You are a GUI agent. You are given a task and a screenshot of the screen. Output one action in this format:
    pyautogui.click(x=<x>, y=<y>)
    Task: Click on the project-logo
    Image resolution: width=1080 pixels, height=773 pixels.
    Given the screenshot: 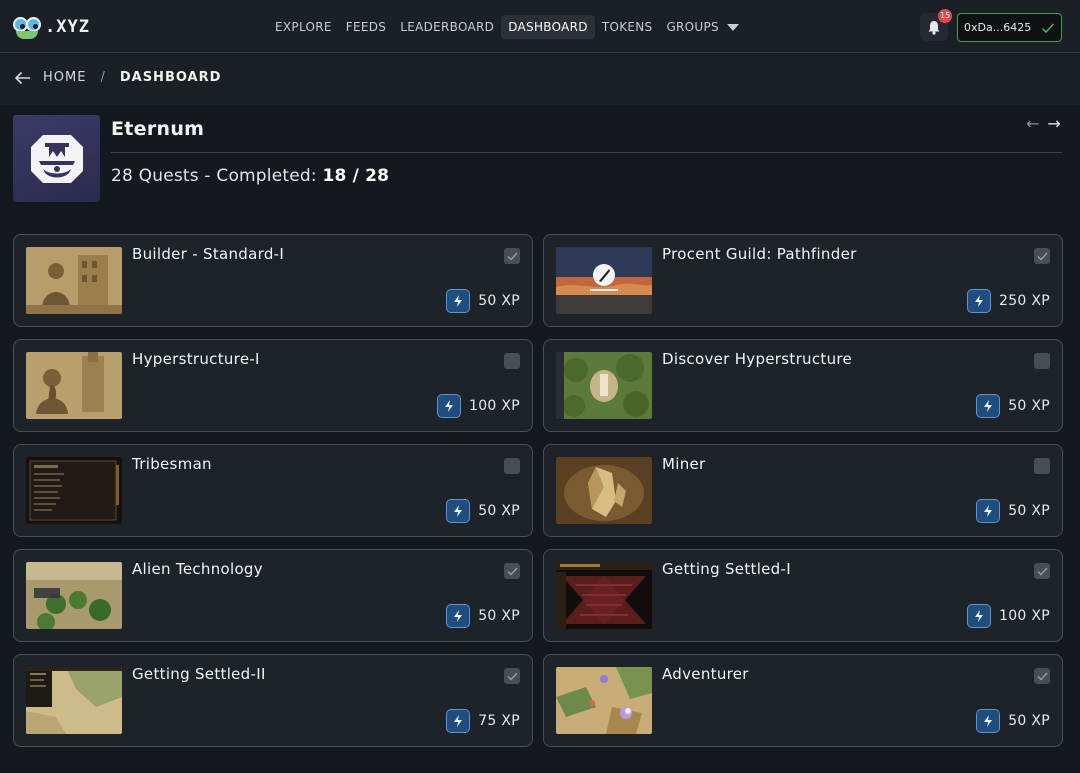 What is the action you would take?
    pyautogui.click(x=56, y=158)
    